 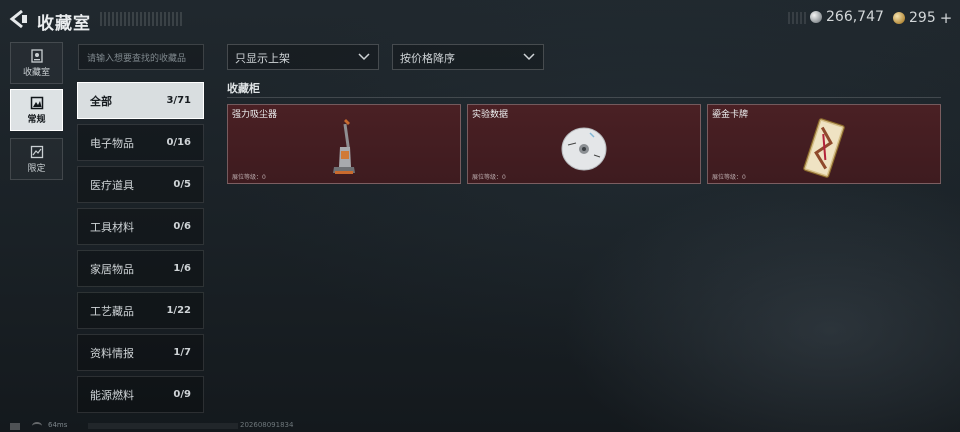 I want to click on item-card: 实验数据 展位等级：0, so click(x=584, y=144).